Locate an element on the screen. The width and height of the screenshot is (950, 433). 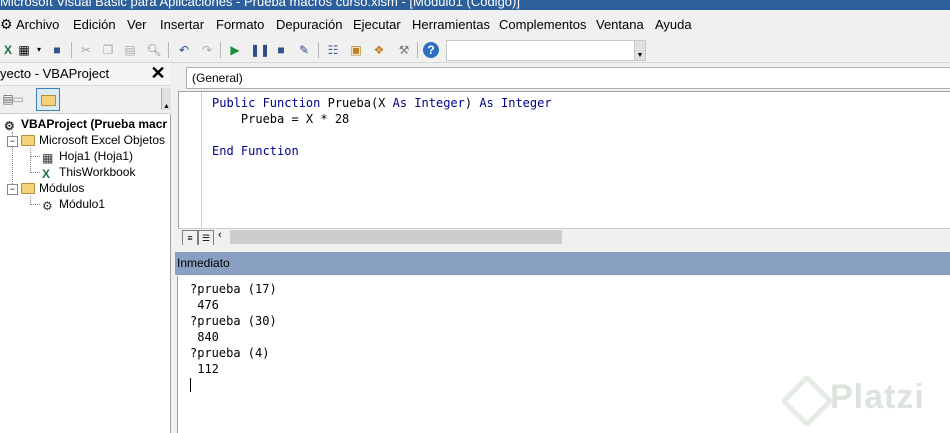
tree-node-modules: − Módulos is located at coordinates (45, 188).